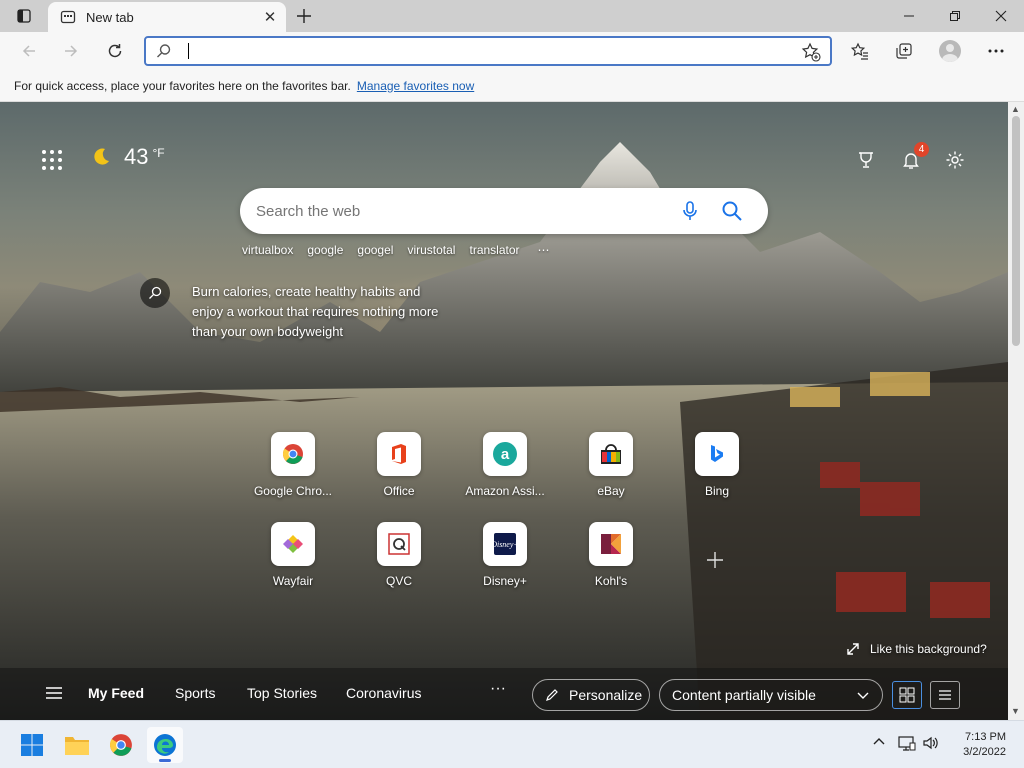 This screenshot has height=768, width=1024. I want to click on weather-widget: 43 °F, so click(127, 157).